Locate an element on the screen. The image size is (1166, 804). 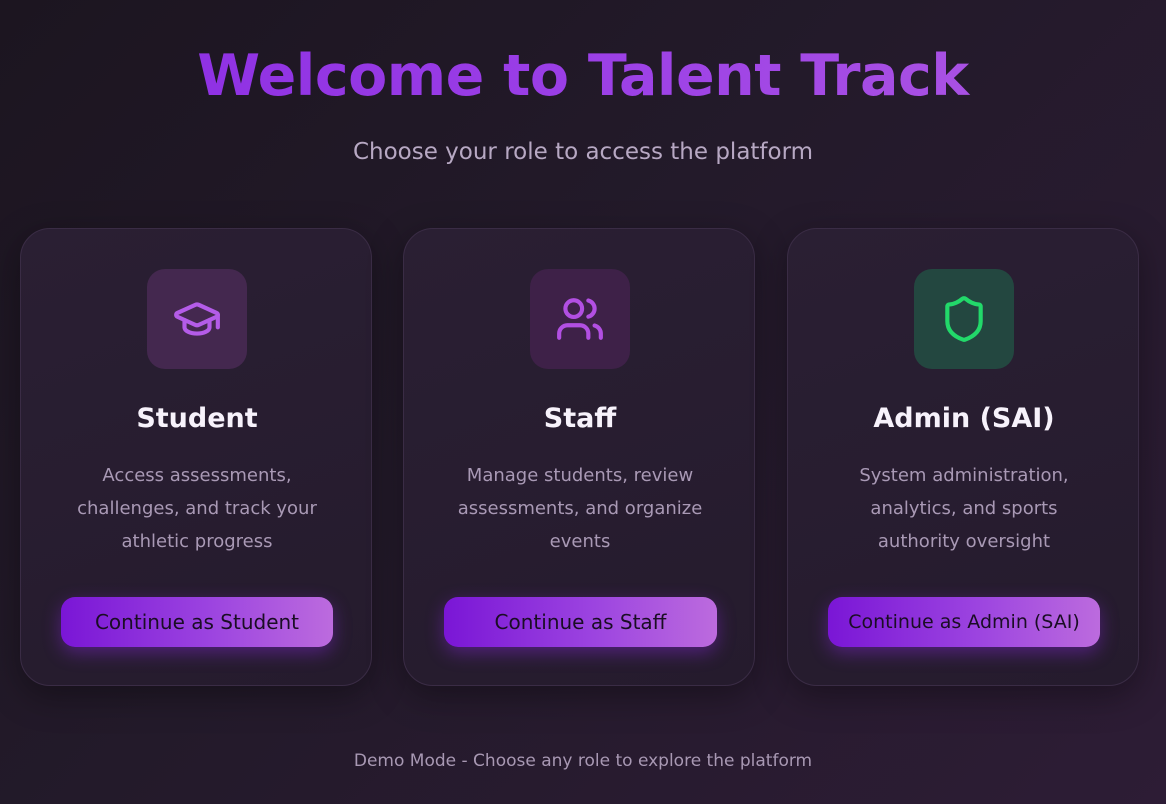
page-title: Welcome to Talent Track is located at coordinates (583, 76).